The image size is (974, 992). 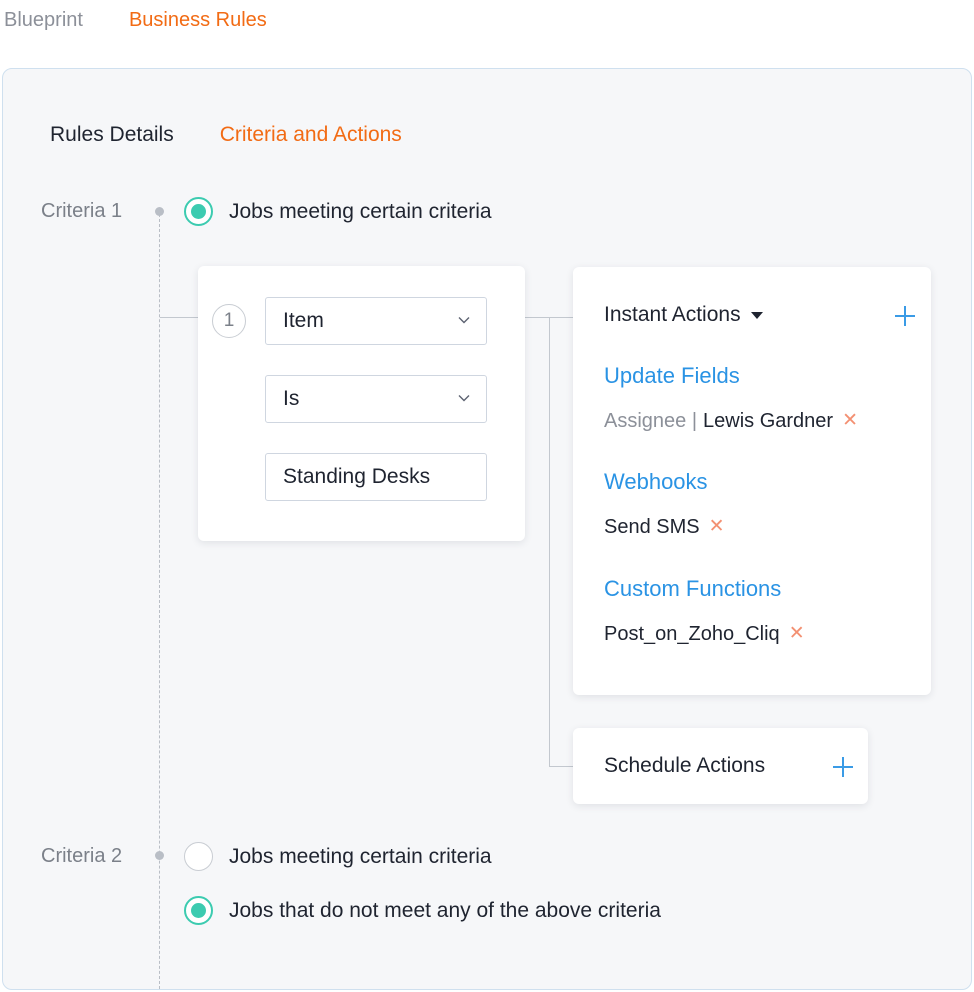 I want to click on tab-rules-details: Rules Details, so click(x=112, y=135).